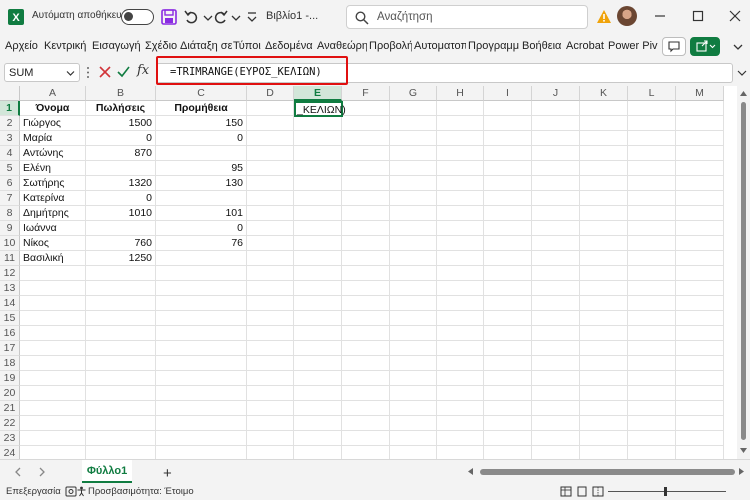 Image resolution: width=750 pixels, height=500 pixels. I want to click on cell-c23, so click(201, 438).